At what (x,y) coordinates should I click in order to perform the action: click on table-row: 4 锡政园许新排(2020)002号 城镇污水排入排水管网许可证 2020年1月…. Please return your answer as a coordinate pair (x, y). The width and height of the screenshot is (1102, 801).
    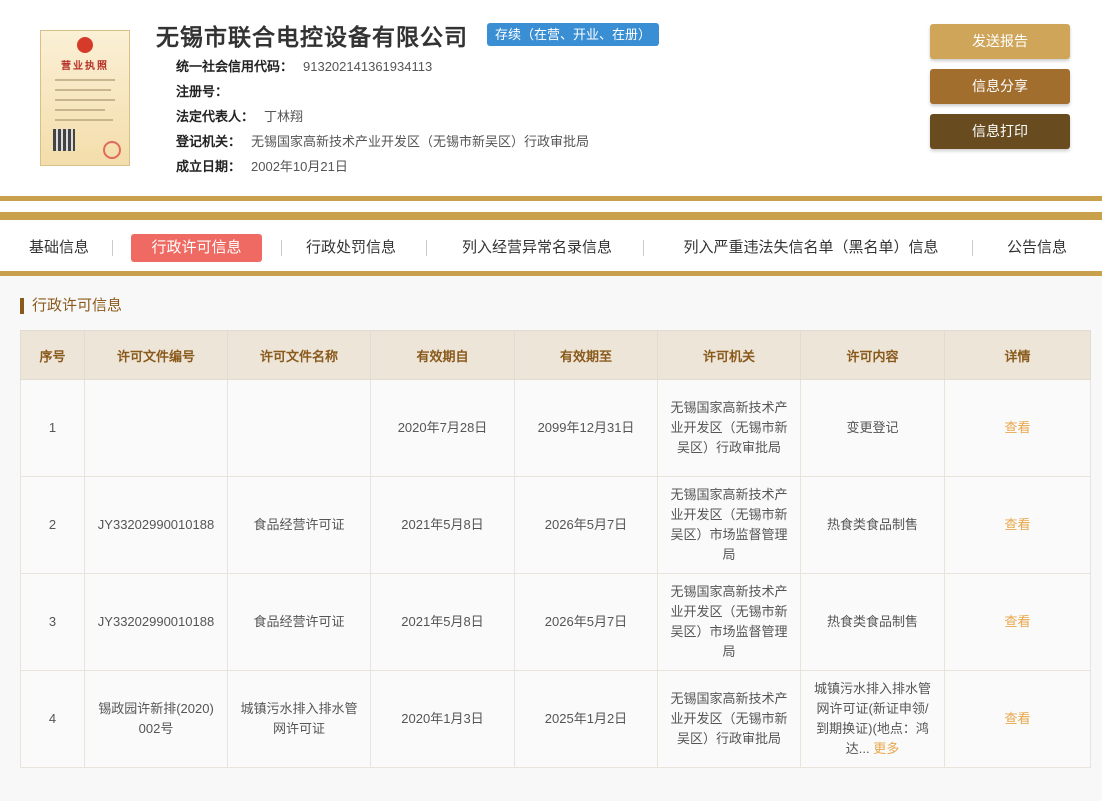
    Looking at the image, I should click on (555, 719).